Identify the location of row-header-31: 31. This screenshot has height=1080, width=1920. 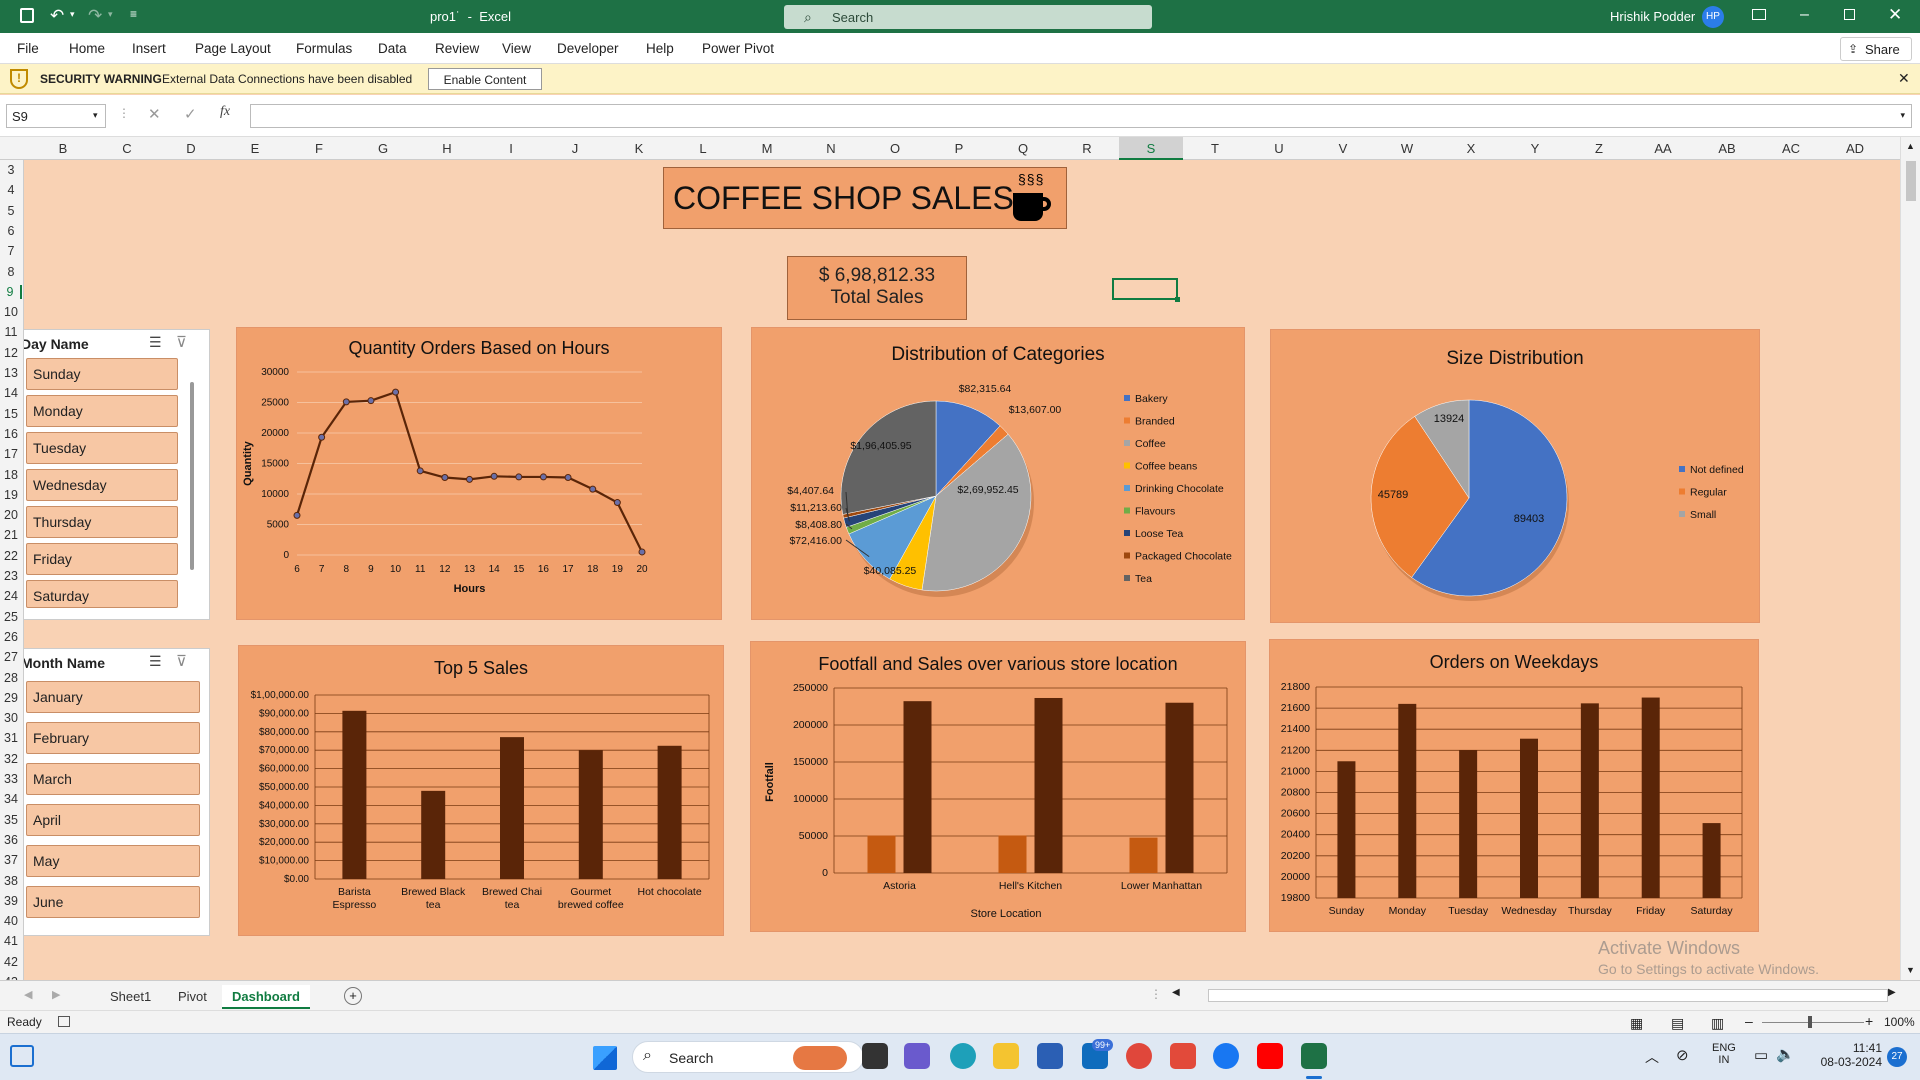
(11, 738).